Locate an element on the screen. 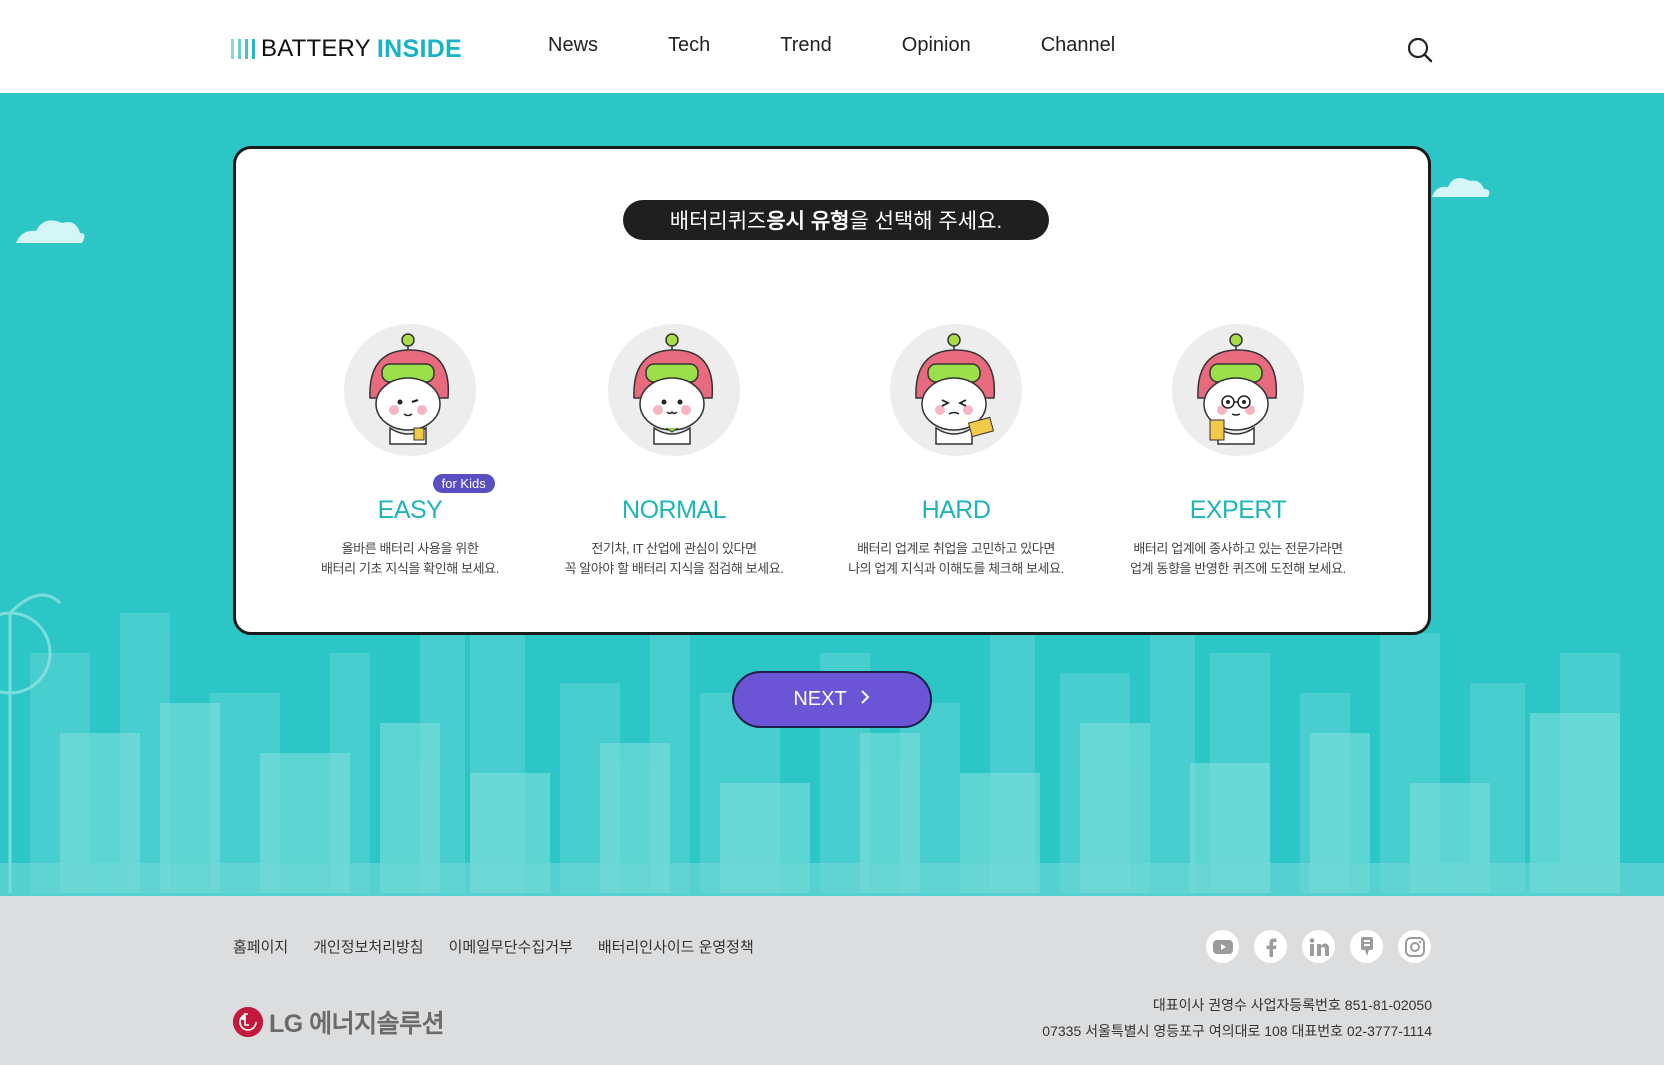 Image resolution: width=1664 pixels, height=1065 pixels. for-kids-badge: for Kids is located at coordinates (463, 483).